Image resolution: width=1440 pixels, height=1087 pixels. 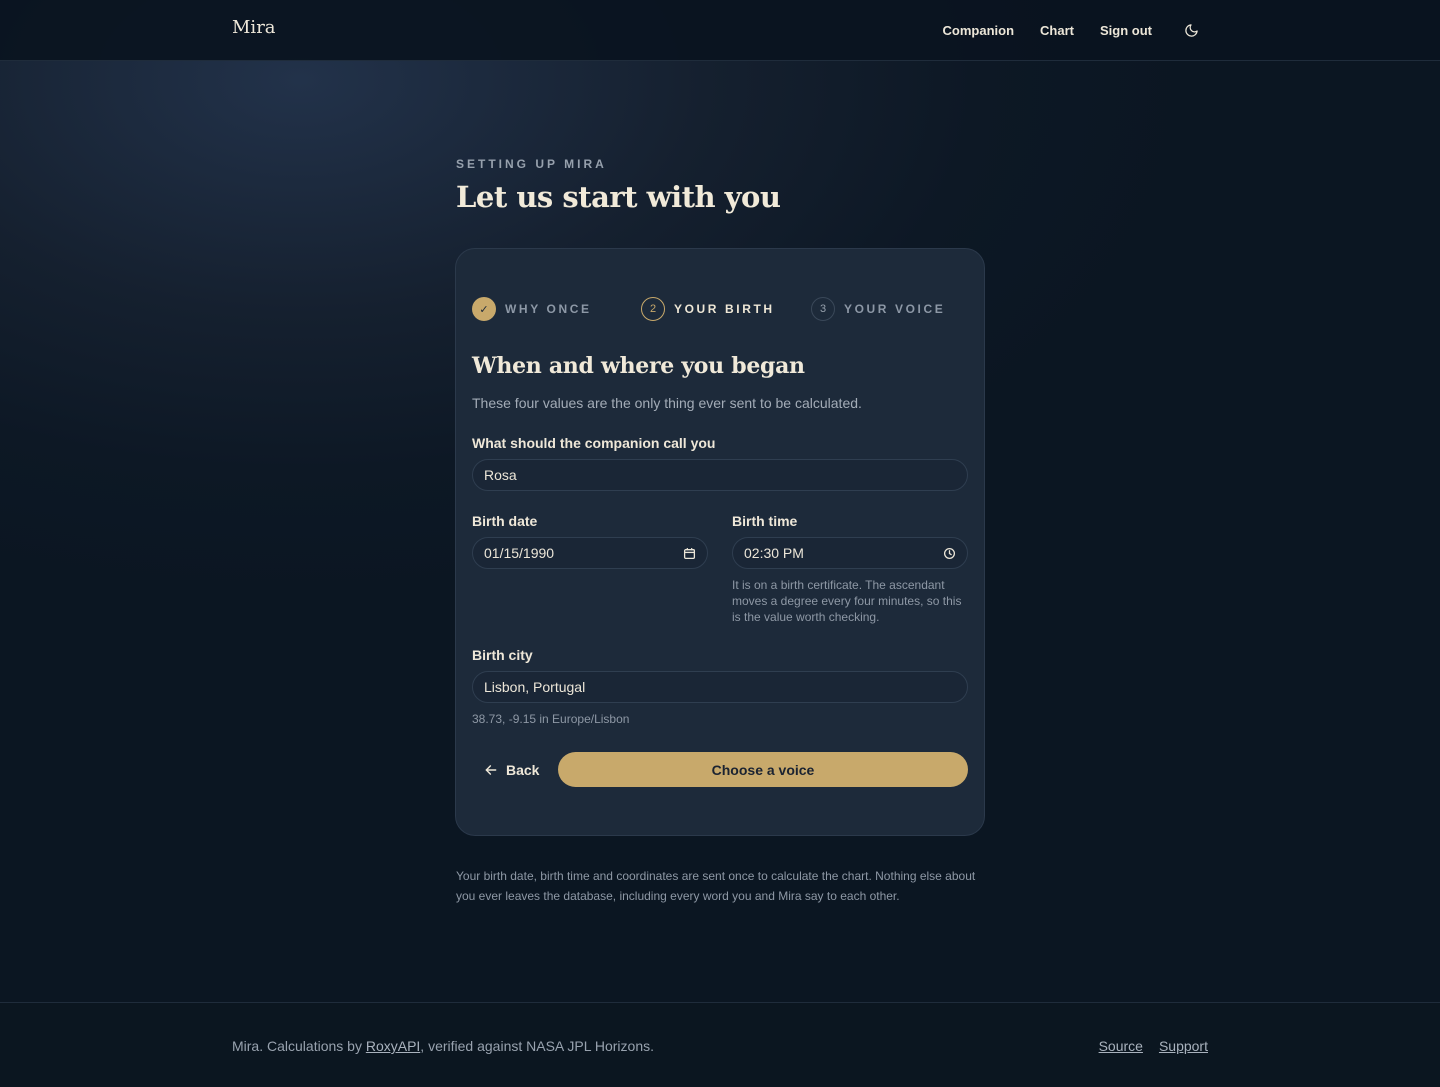 What do you see at coordinates (535, 687) in the screenshot?
I see `birth-city-value: Lisbon, Portugal` at bounding box center [535, 687].